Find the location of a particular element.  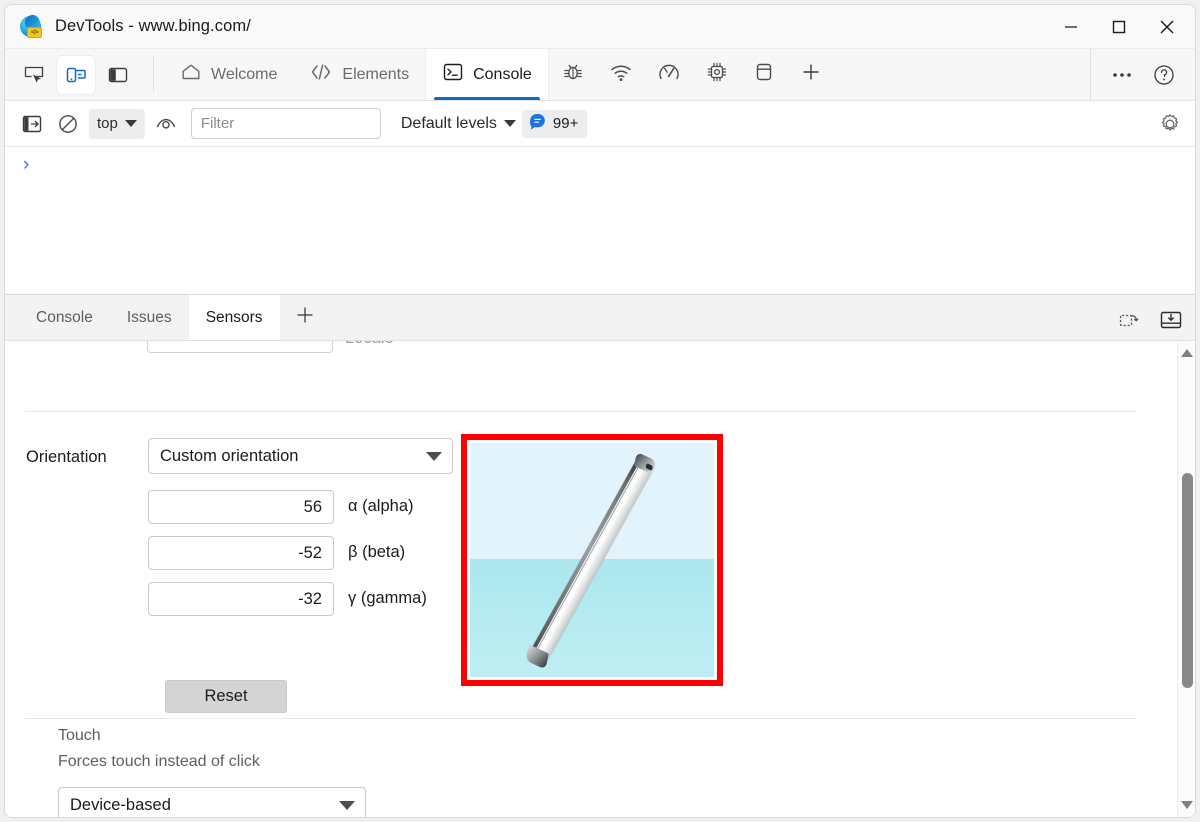

orientation-preview-highlight is located at coordinates (592, 560).